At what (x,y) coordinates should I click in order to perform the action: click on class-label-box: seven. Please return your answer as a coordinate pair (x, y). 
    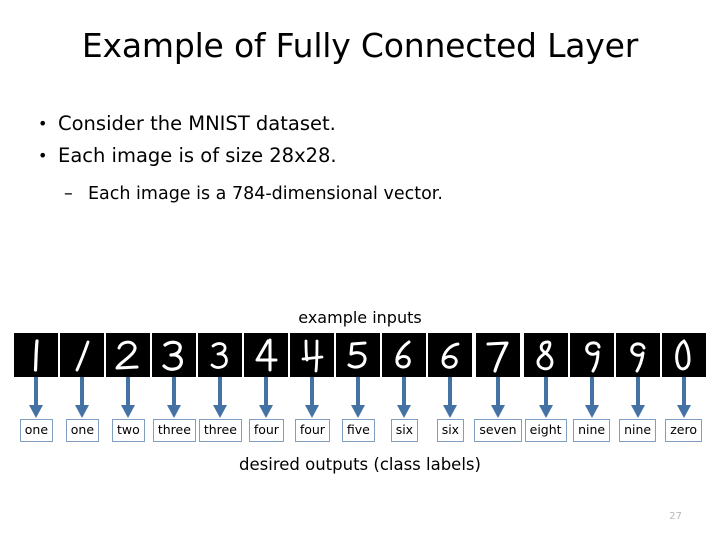
    Looking at the image, I should click on (498, 430).